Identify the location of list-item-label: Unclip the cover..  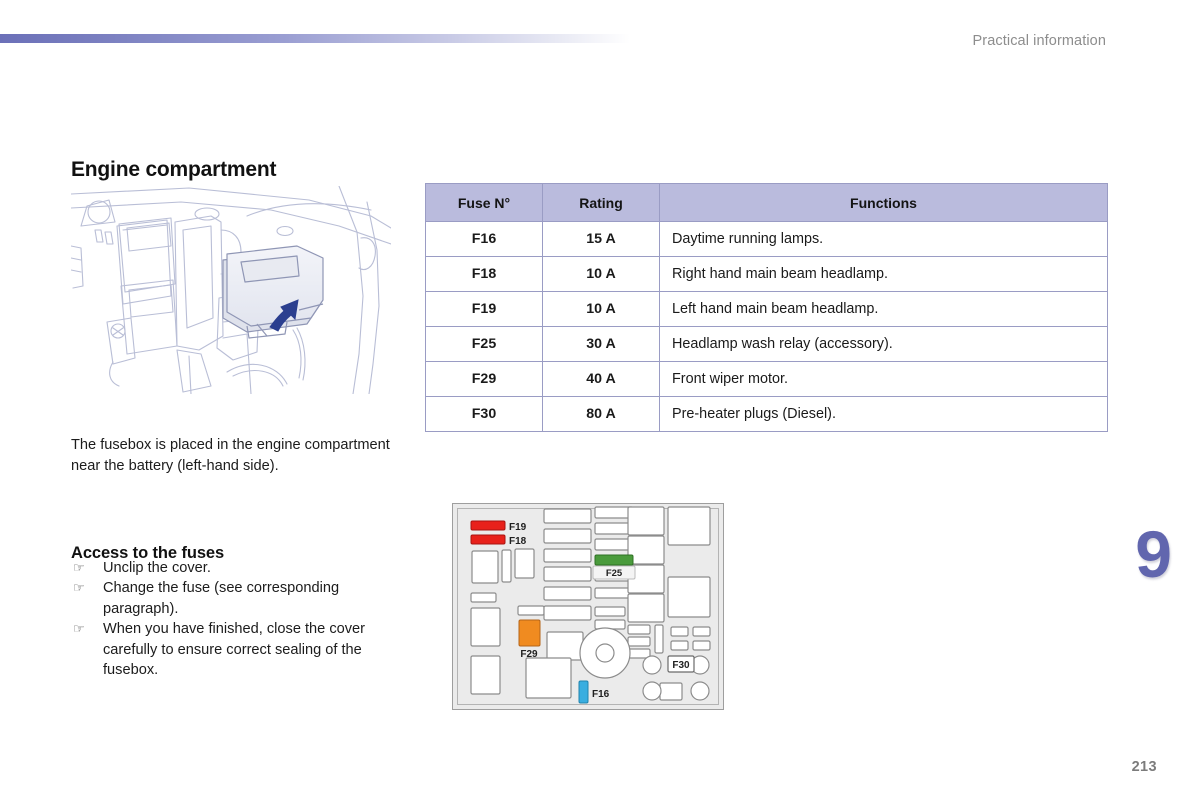
(157, 568).